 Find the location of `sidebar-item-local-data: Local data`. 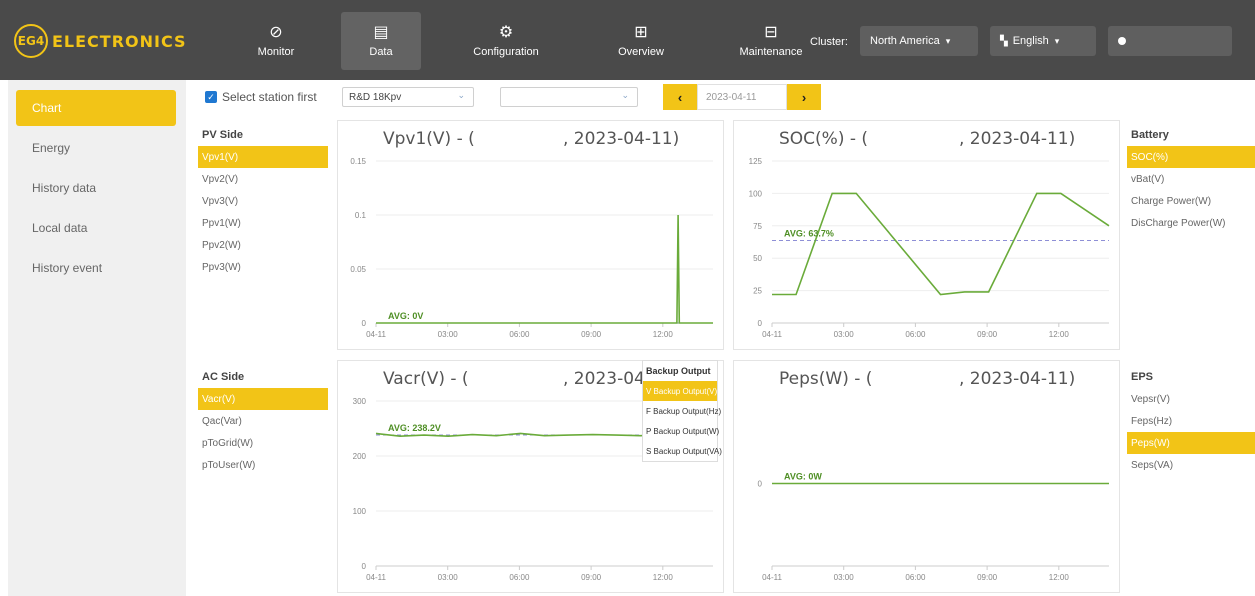

sidebar-item-local-data: Local data is located at coordinates (96, 228).